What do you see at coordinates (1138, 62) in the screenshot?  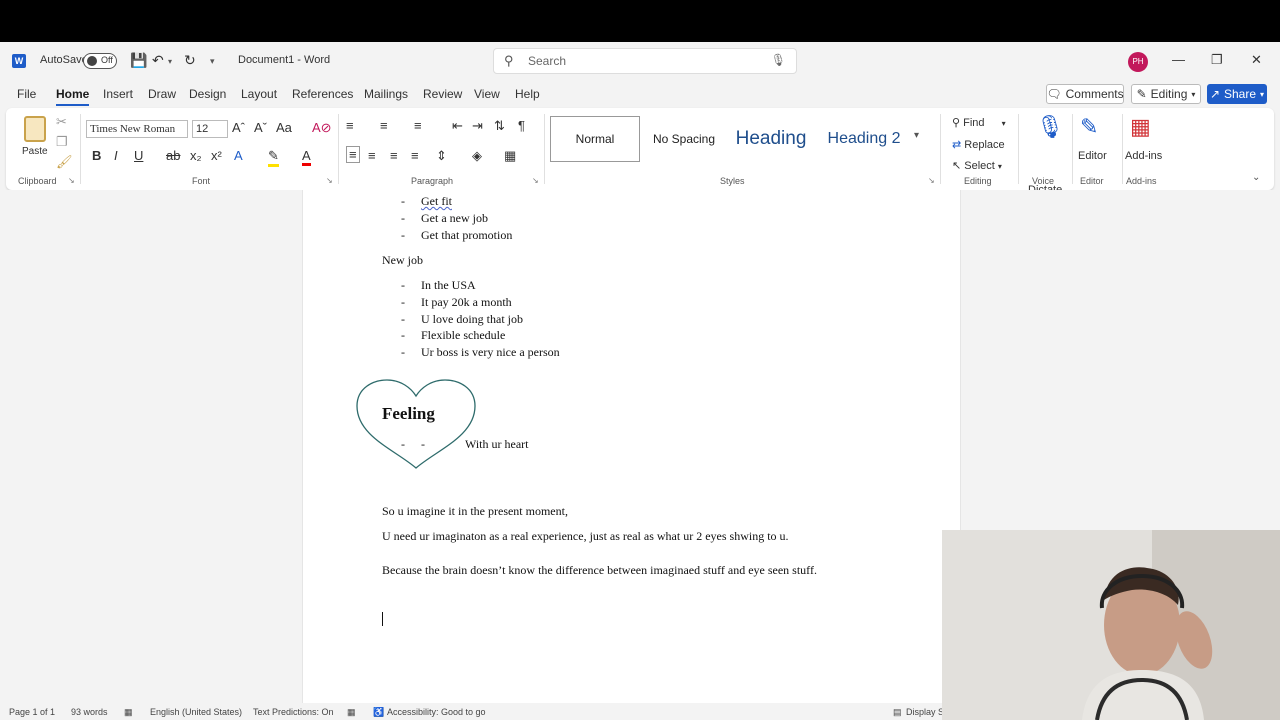 I see `user-avatar: PH` at bounding box center [1138, 62].